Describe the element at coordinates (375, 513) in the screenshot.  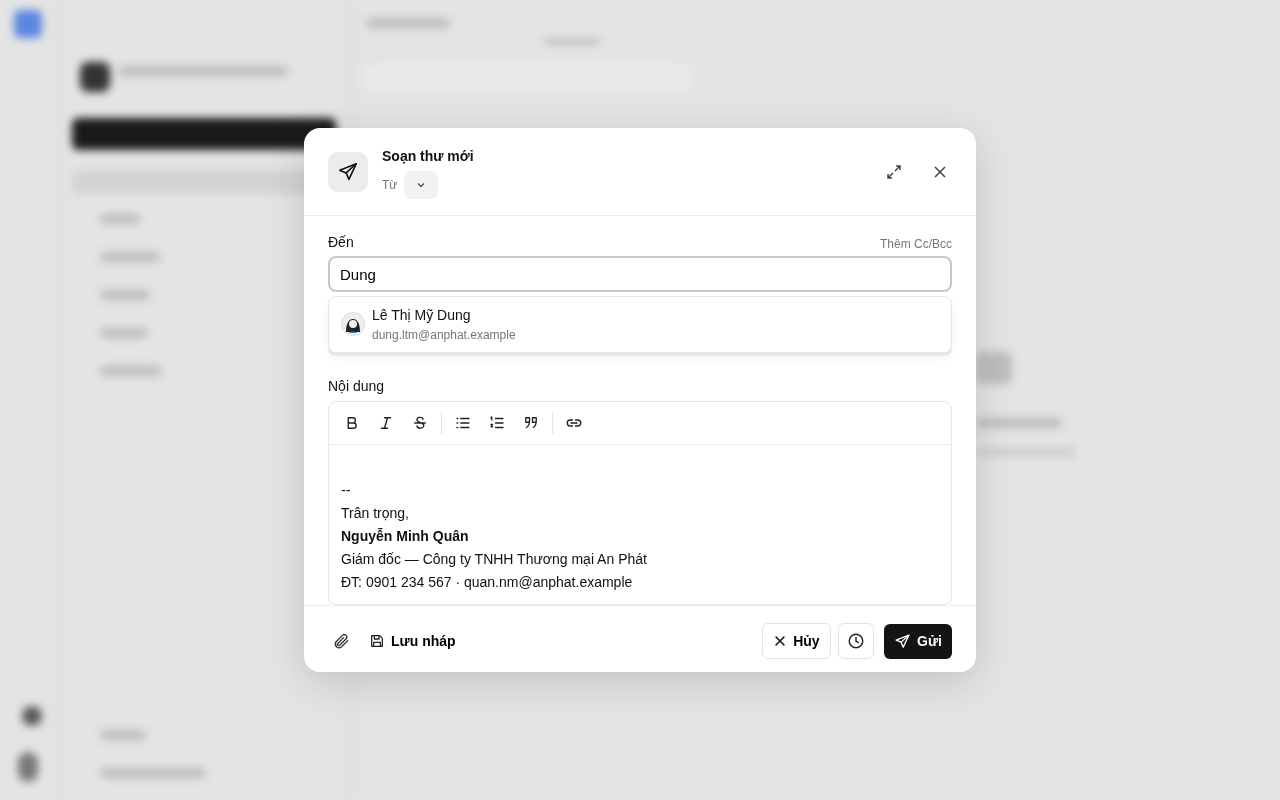
I see `signature-line: Trân trọng,` at that location.